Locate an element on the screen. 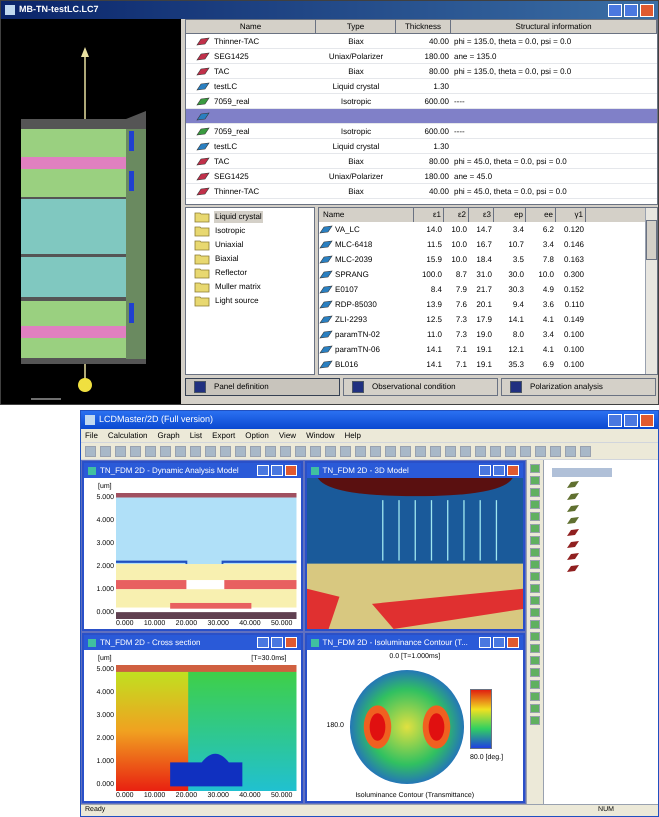 This screenshot has height=817, width=659. column-header: ε3 is located at coordinates (481, 215).